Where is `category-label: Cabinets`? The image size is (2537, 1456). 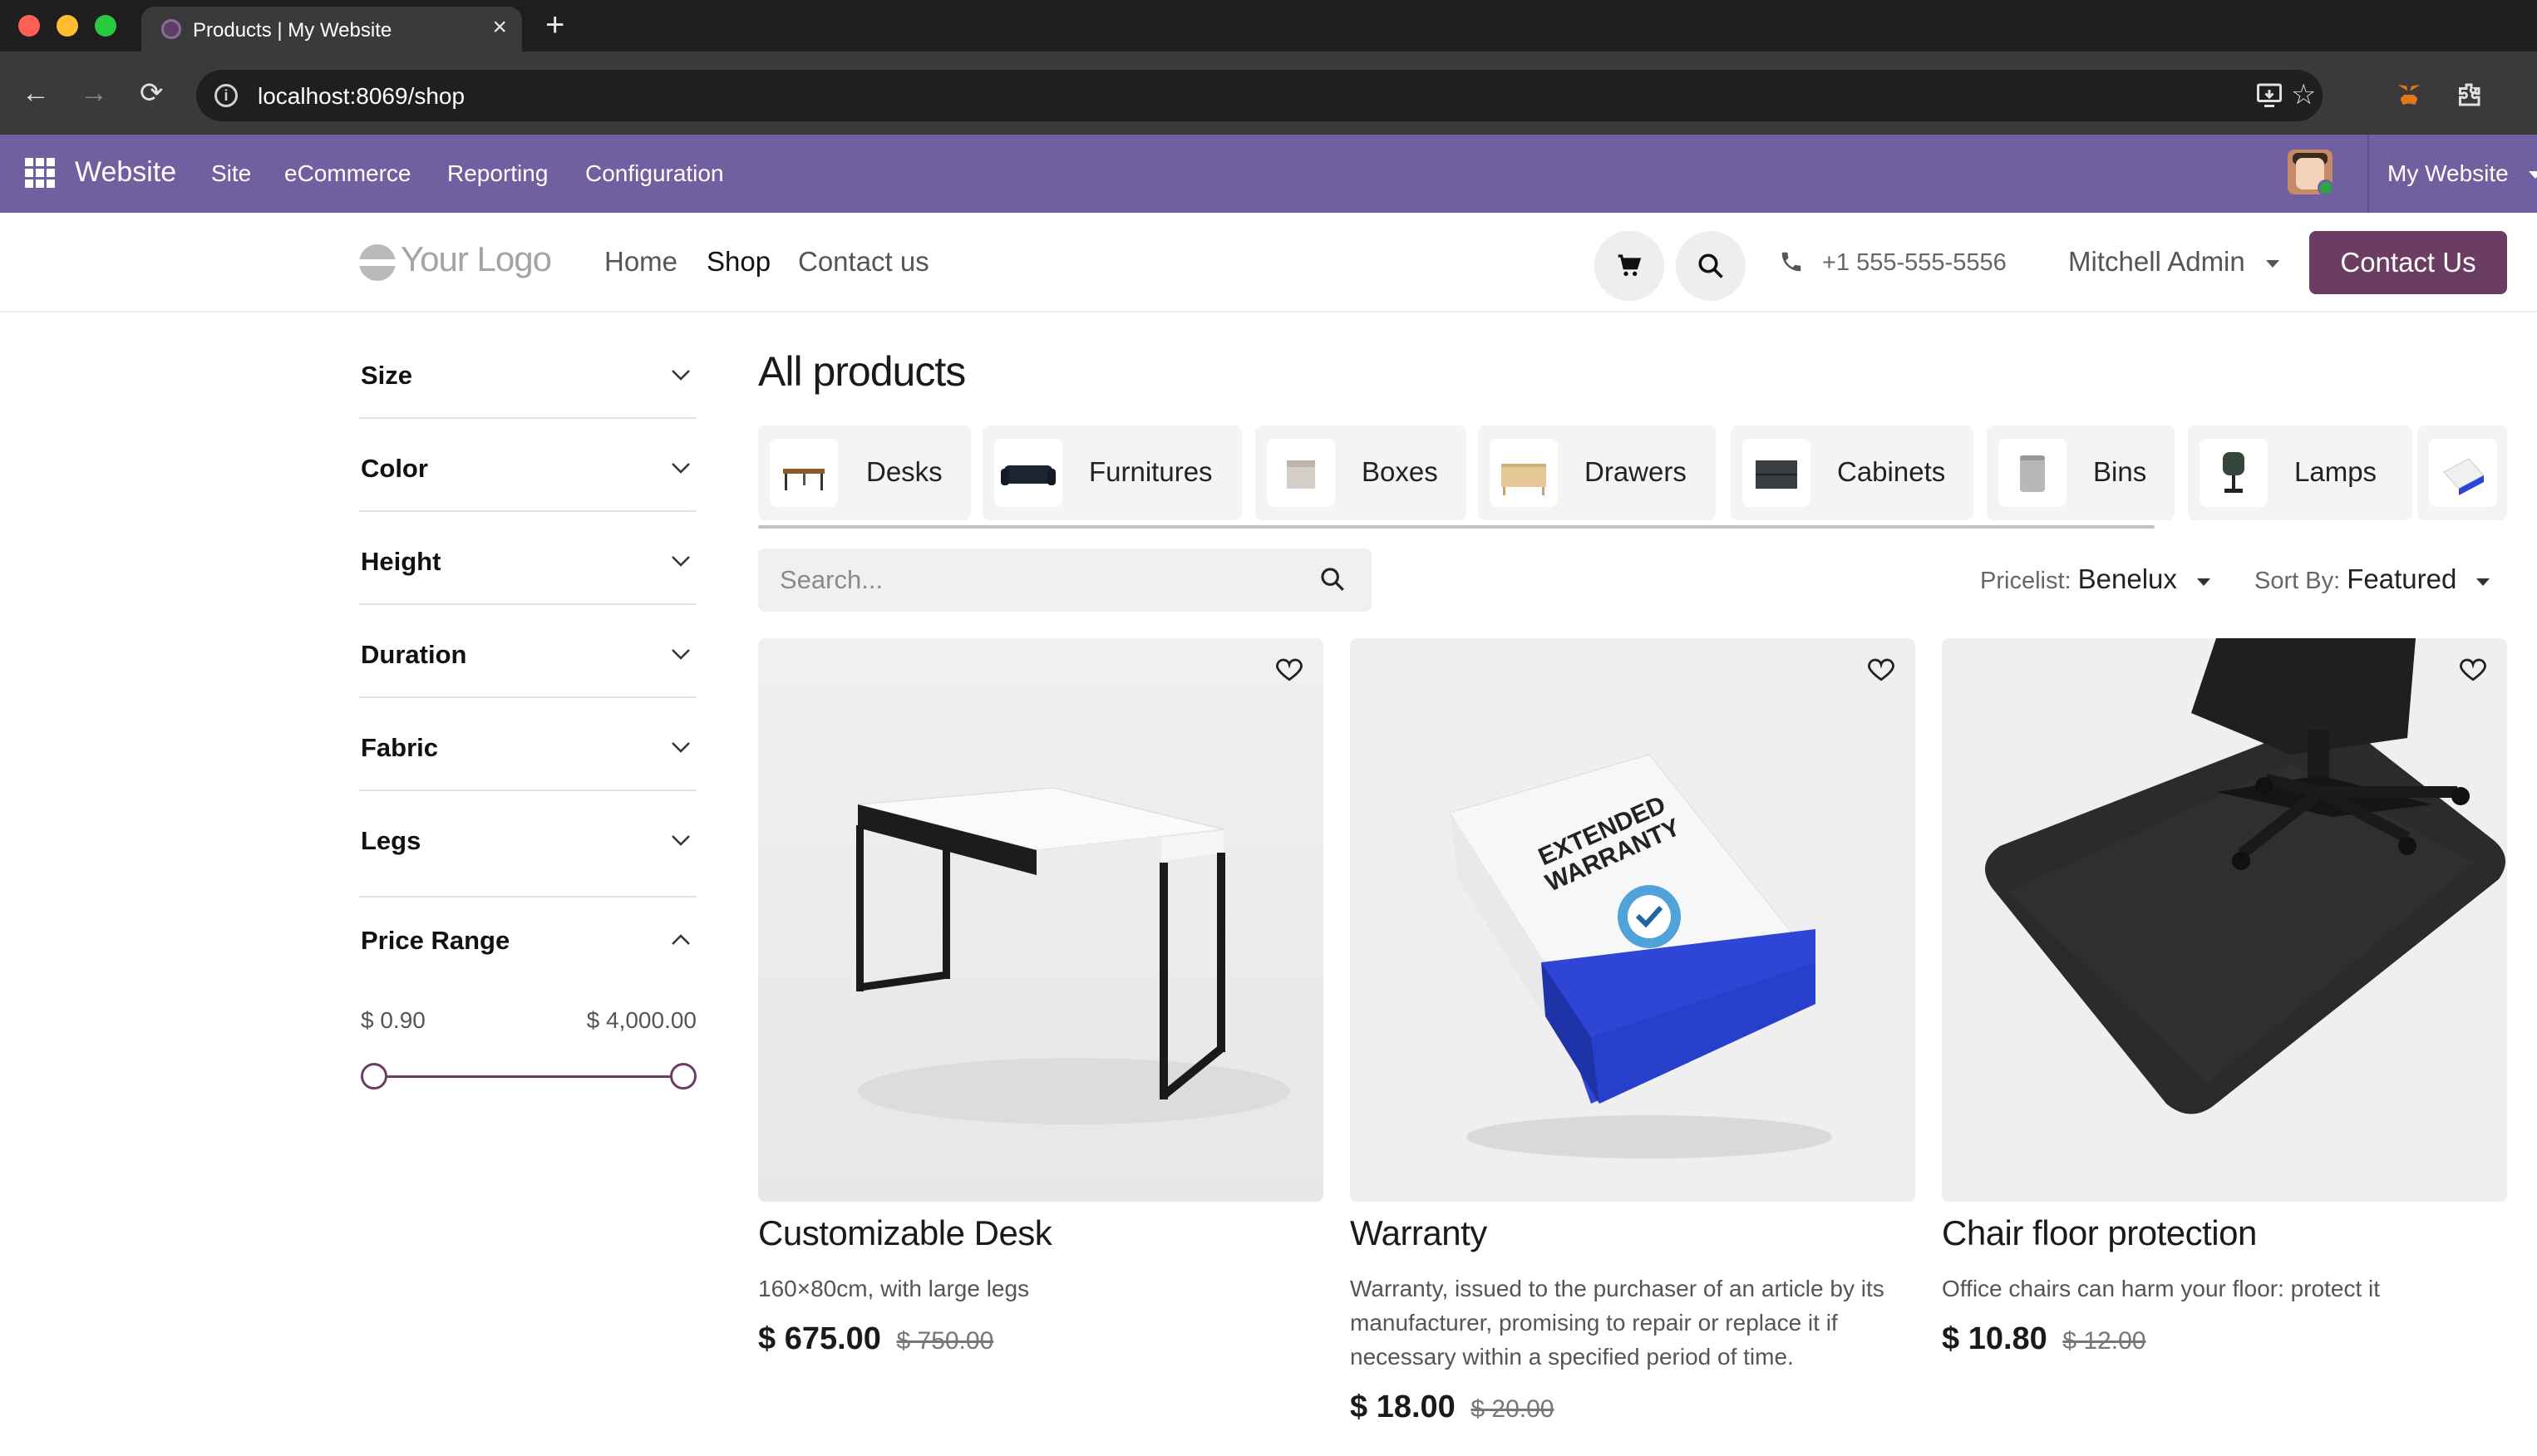 category-label: Cabinets is located at coordinates (1891, 471).